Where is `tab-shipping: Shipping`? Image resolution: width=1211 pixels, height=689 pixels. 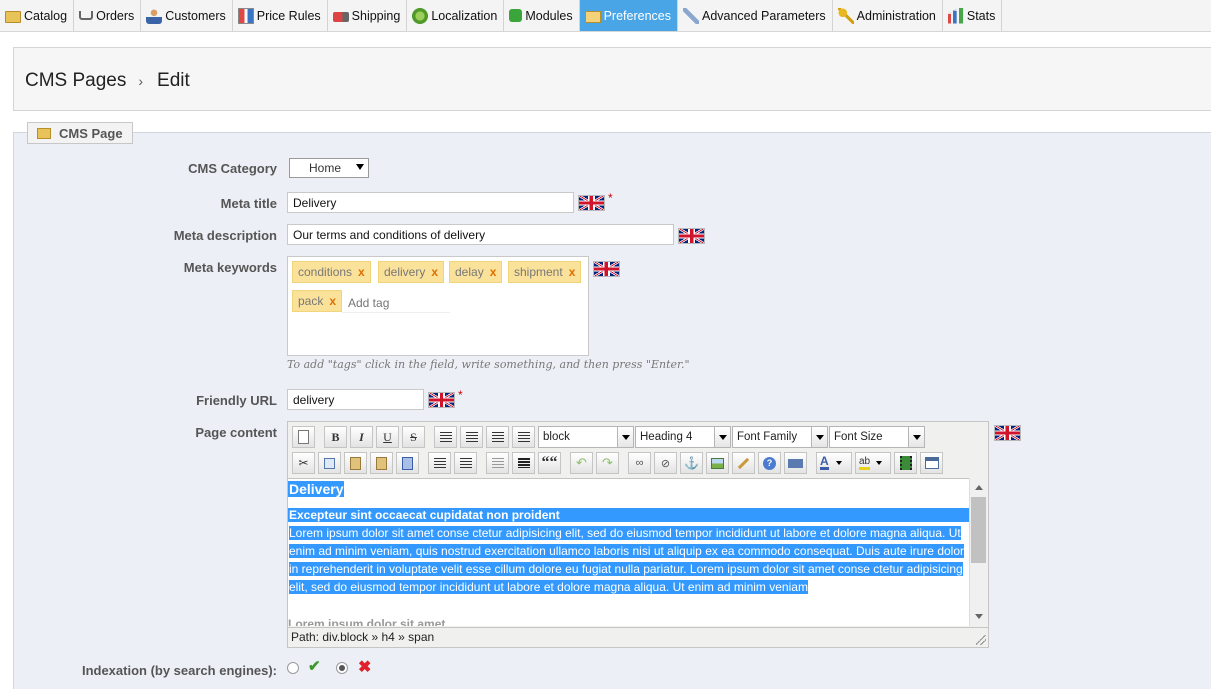
tab-shipping: Shipping is located at coordinates (368, 15).